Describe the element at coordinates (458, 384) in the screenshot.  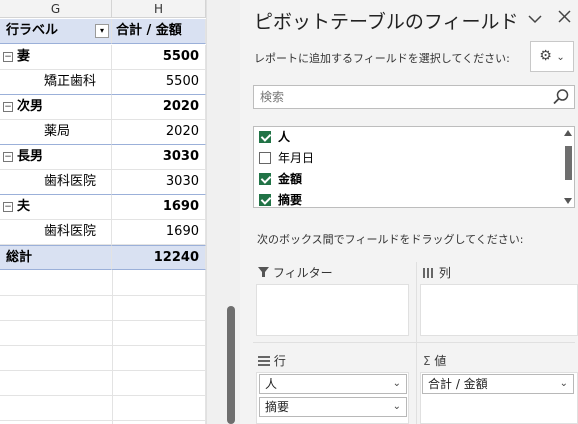
I see `chip-label: 合計 / 金額` at that location.